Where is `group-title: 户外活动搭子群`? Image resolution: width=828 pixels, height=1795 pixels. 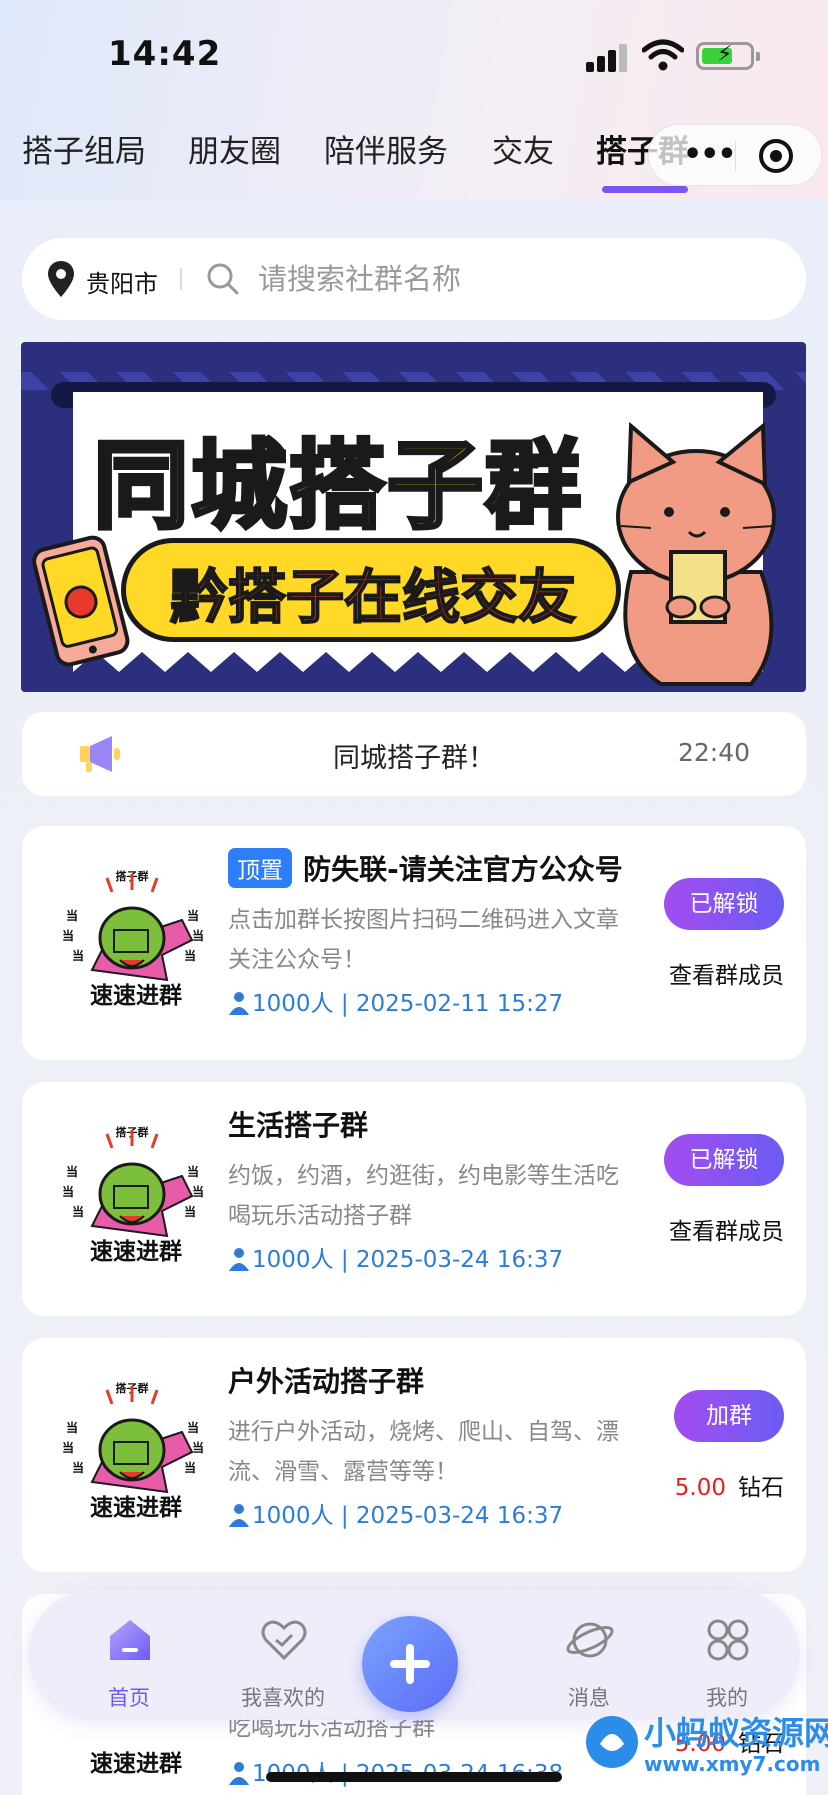
group-title: 户外活动搭子群 is located at coordinates (326, 1381).